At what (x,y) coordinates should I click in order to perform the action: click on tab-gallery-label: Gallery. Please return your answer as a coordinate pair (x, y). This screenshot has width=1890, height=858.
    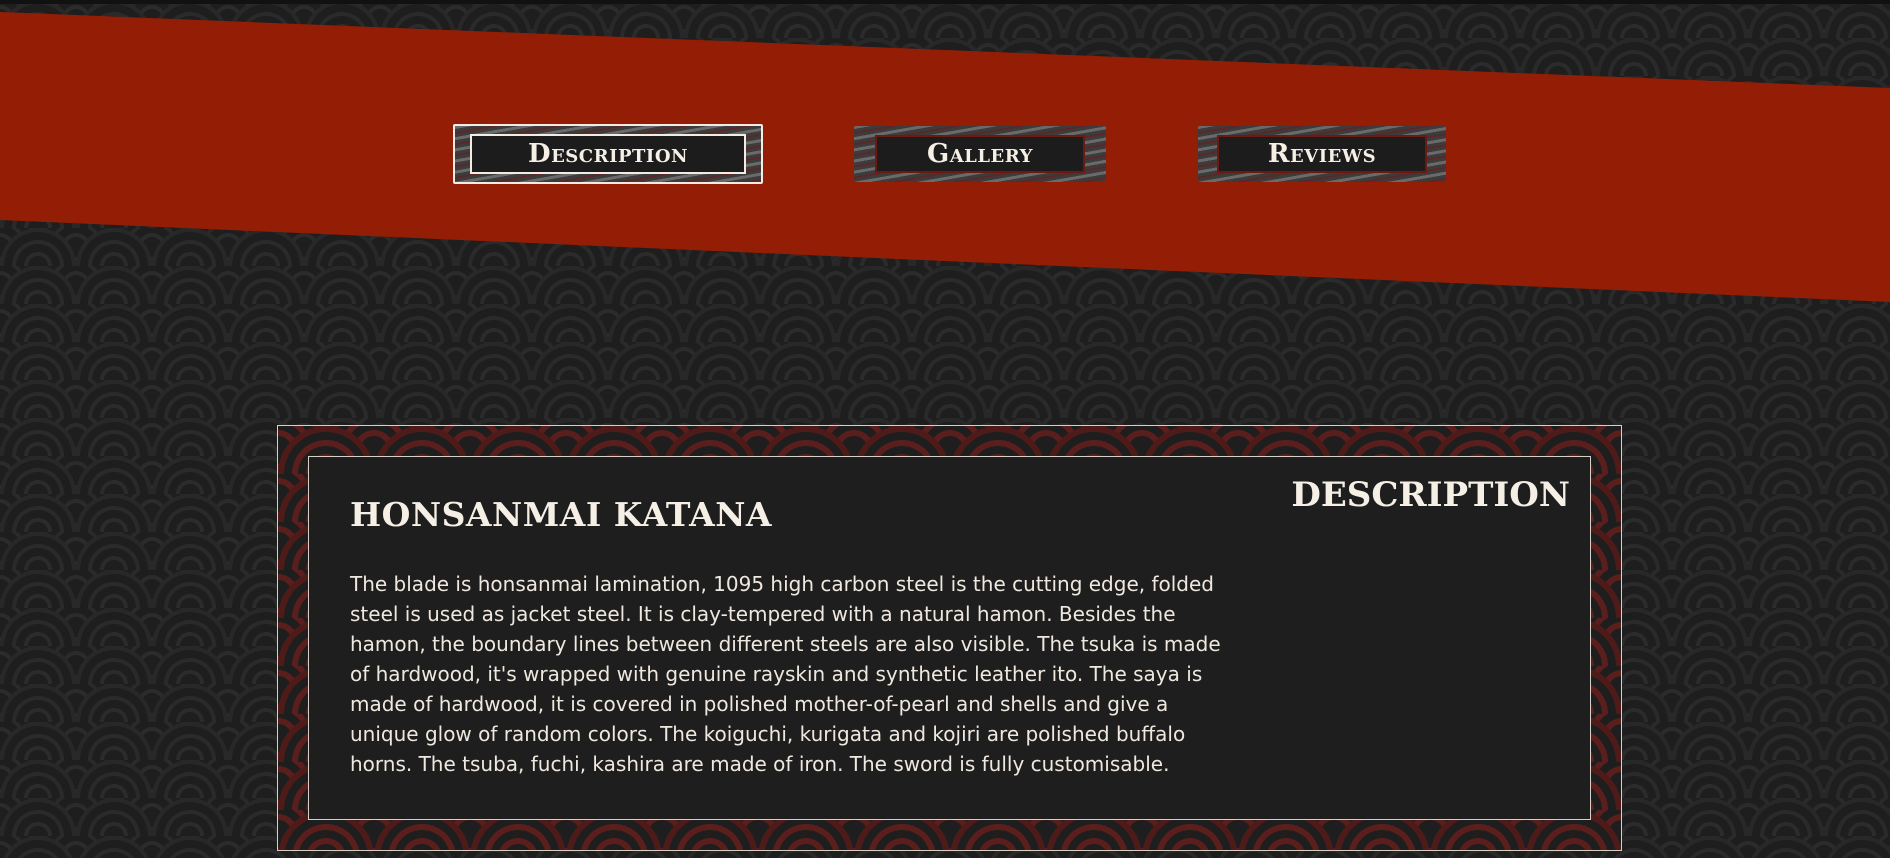
    Looking at the image, I should click on (980, 154).